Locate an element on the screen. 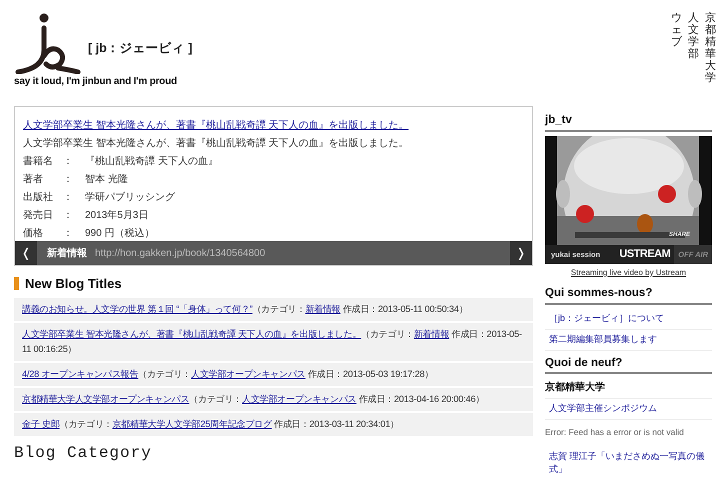 The image size is (720, 480). slider-caption: 新着情報 is located at coordinates (67, 253).